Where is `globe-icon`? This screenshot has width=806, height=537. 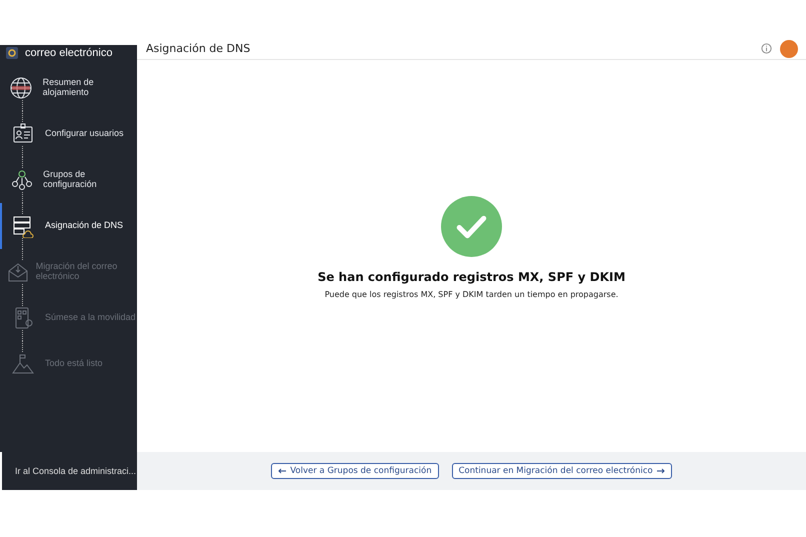
globe-icon is located at coordinates (21, 88).